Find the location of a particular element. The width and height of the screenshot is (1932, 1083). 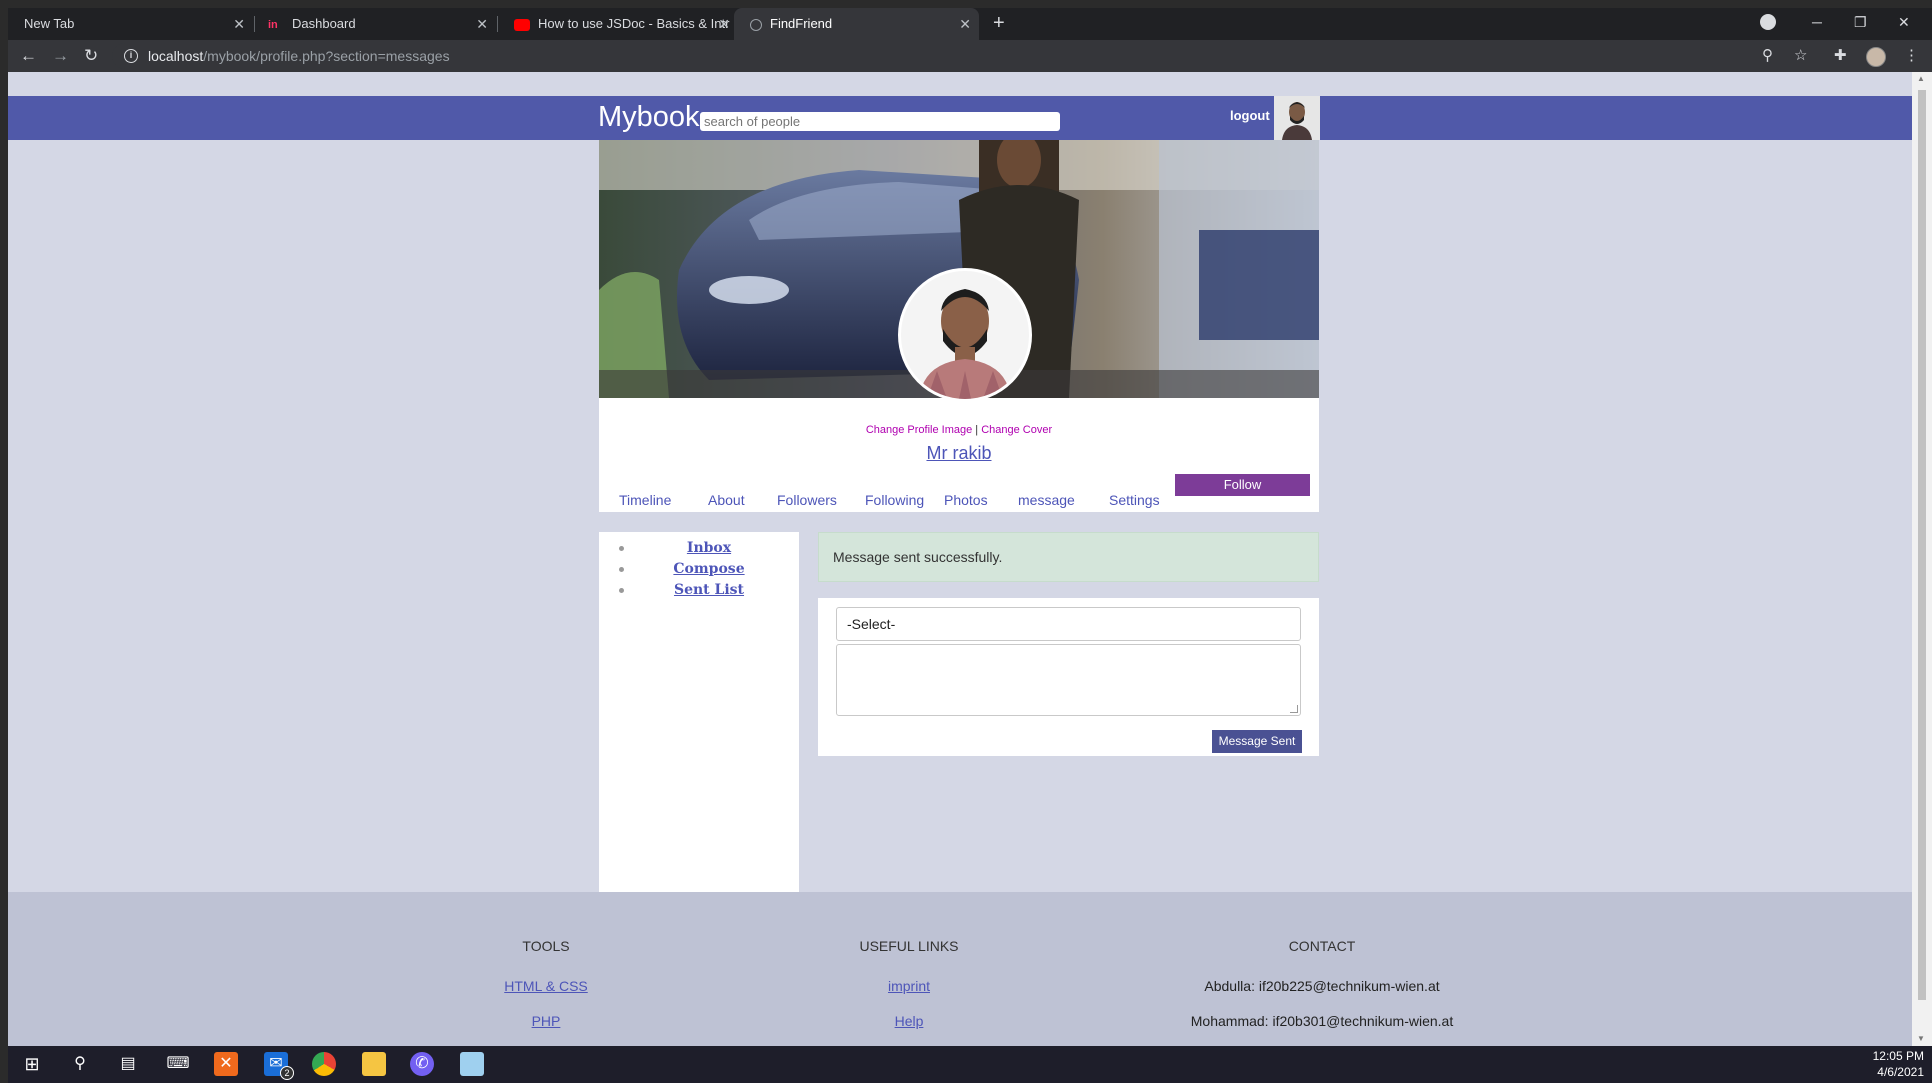

people-search-input is located at coordinates (880, 121).